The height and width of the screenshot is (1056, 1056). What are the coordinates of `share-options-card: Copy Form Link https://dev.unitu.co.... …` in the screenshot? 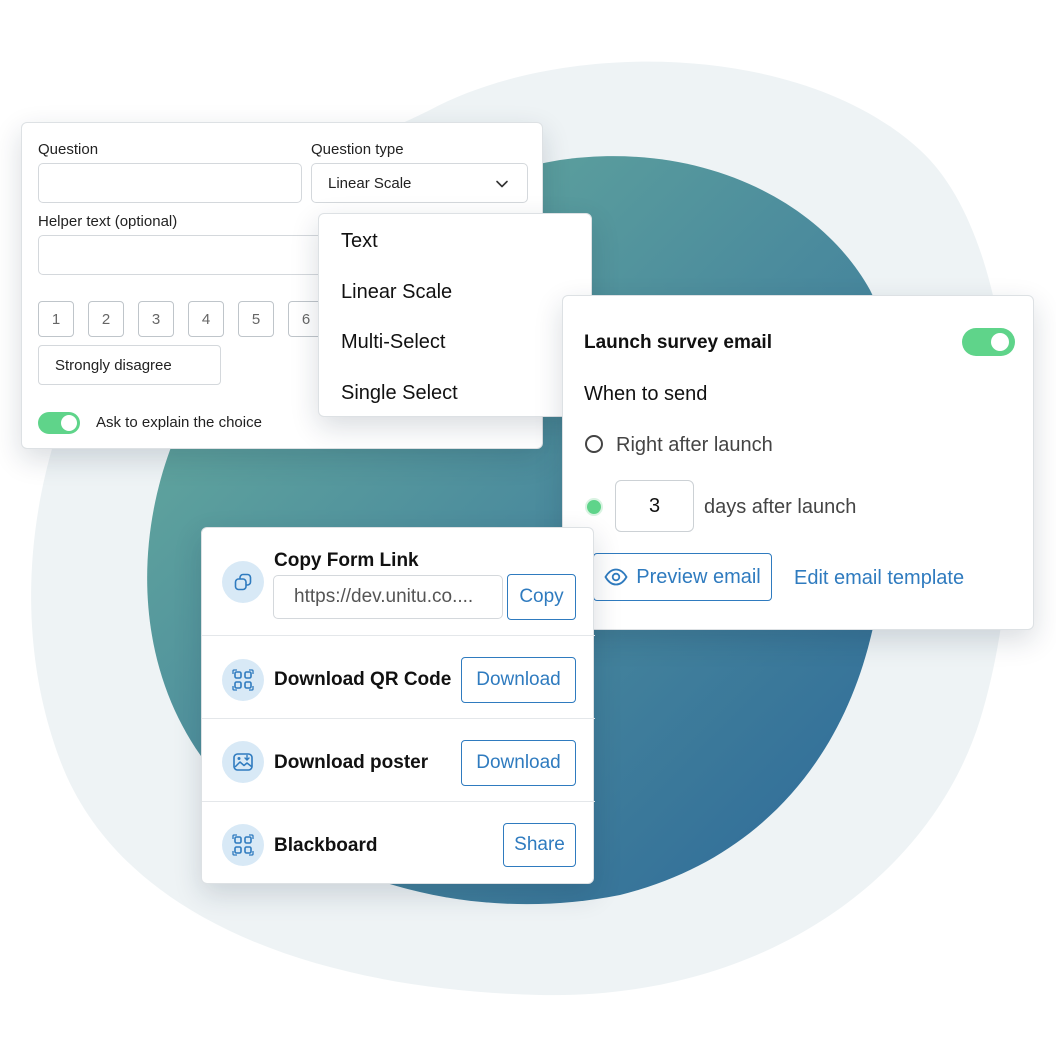 It's located at (398, 705).